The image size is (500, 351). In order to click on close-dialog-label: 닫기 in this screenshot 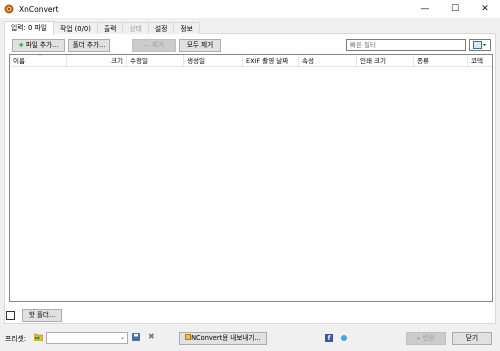, I will do `click(472, 338)`.